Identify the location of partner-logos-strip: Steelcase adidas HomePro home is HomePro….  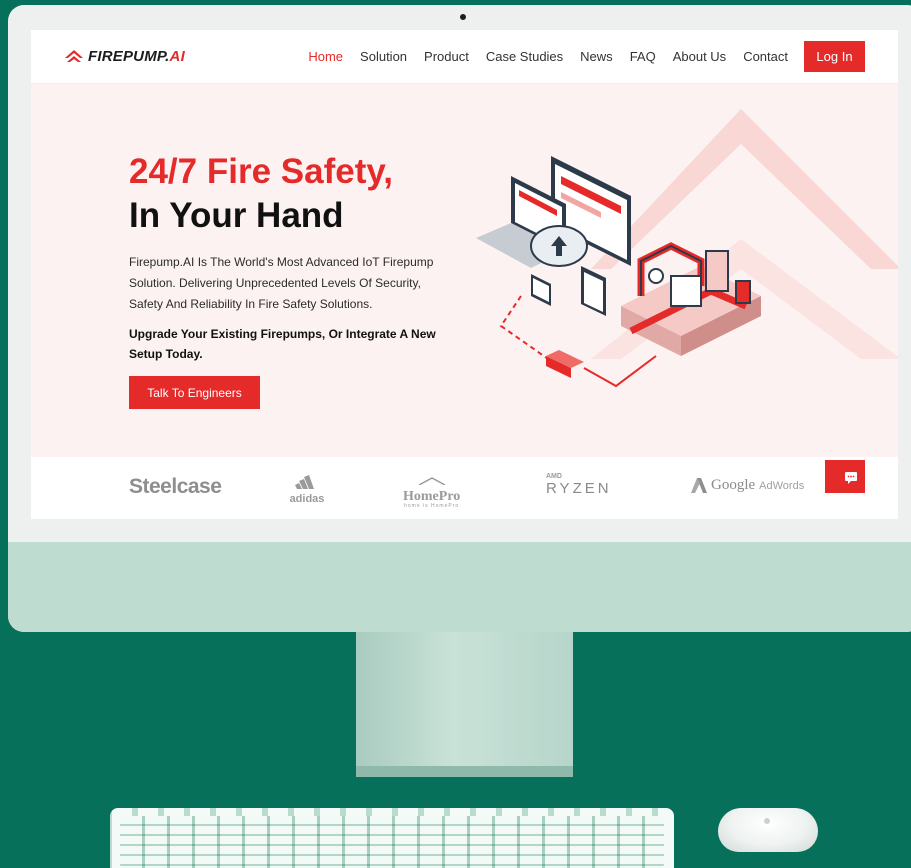
(464, 488).